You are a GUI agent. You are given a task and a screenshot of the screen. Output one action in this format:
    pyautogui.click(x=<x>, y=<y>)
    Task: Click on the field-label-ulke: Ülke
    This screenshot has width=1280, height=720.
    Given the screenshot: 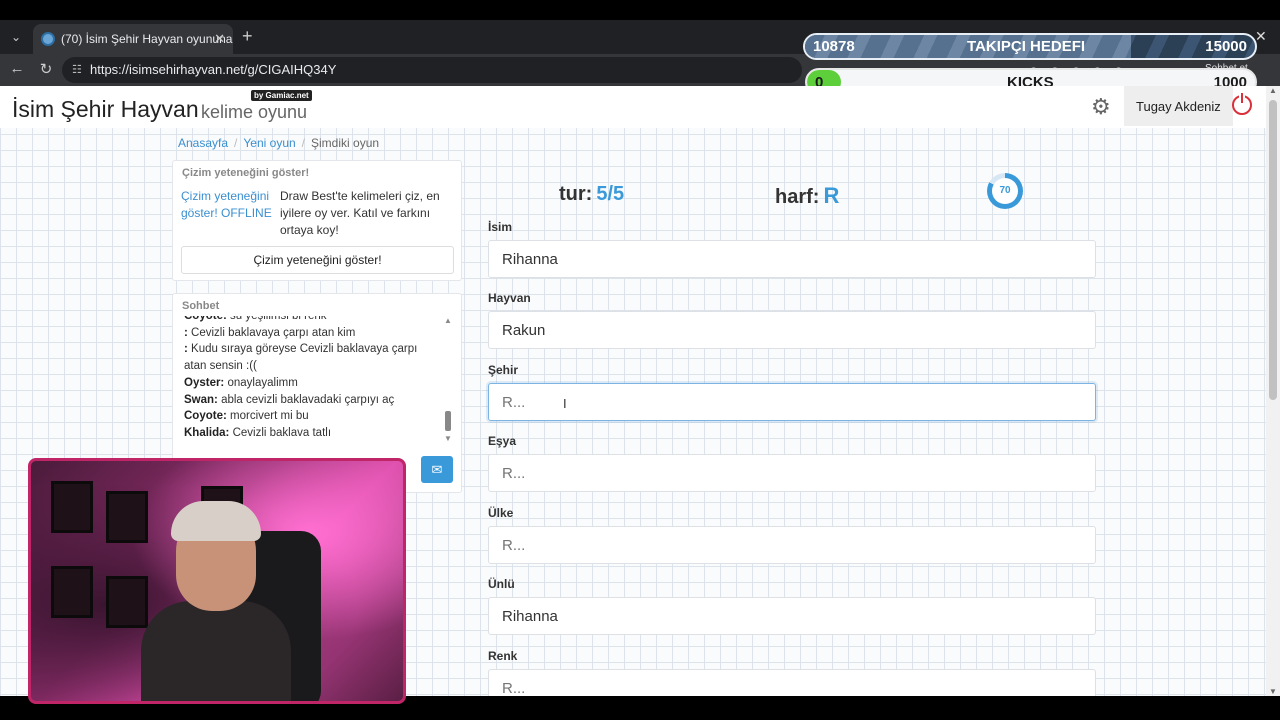 What is the action you would take?
    pyautogui.click(x=501, y=513)
    